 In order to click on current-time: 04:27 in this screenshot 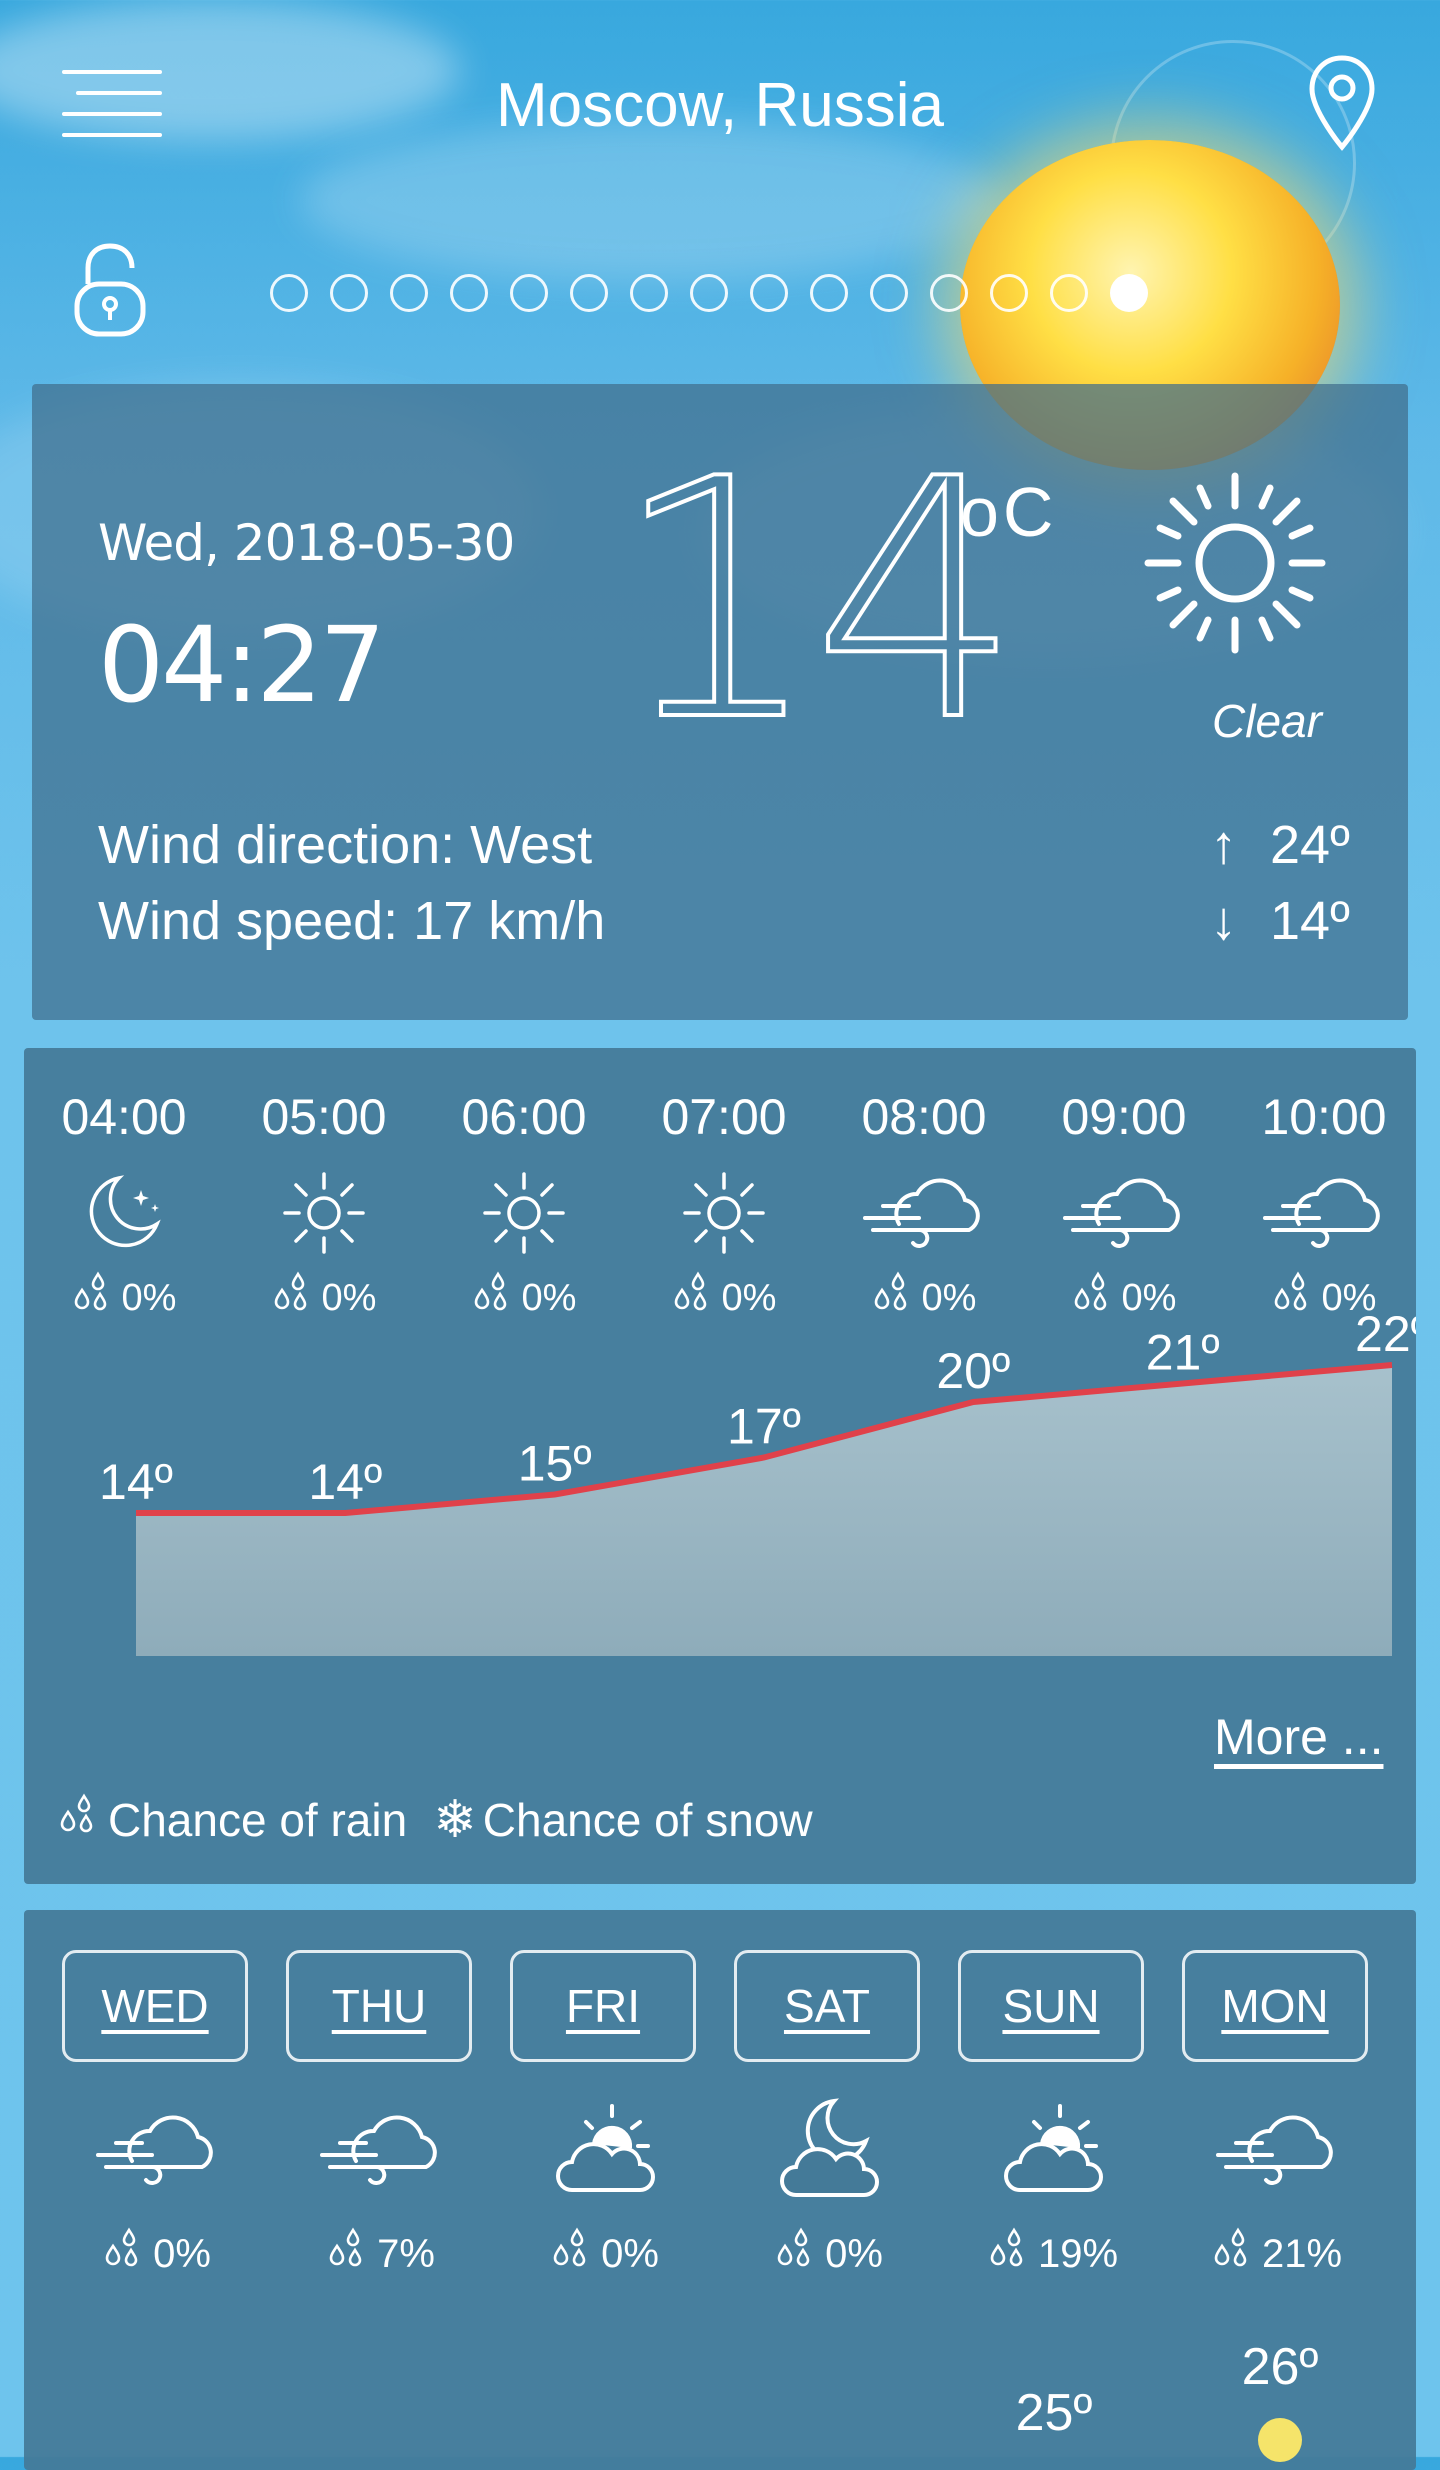, I will do `click(242, 665)`.